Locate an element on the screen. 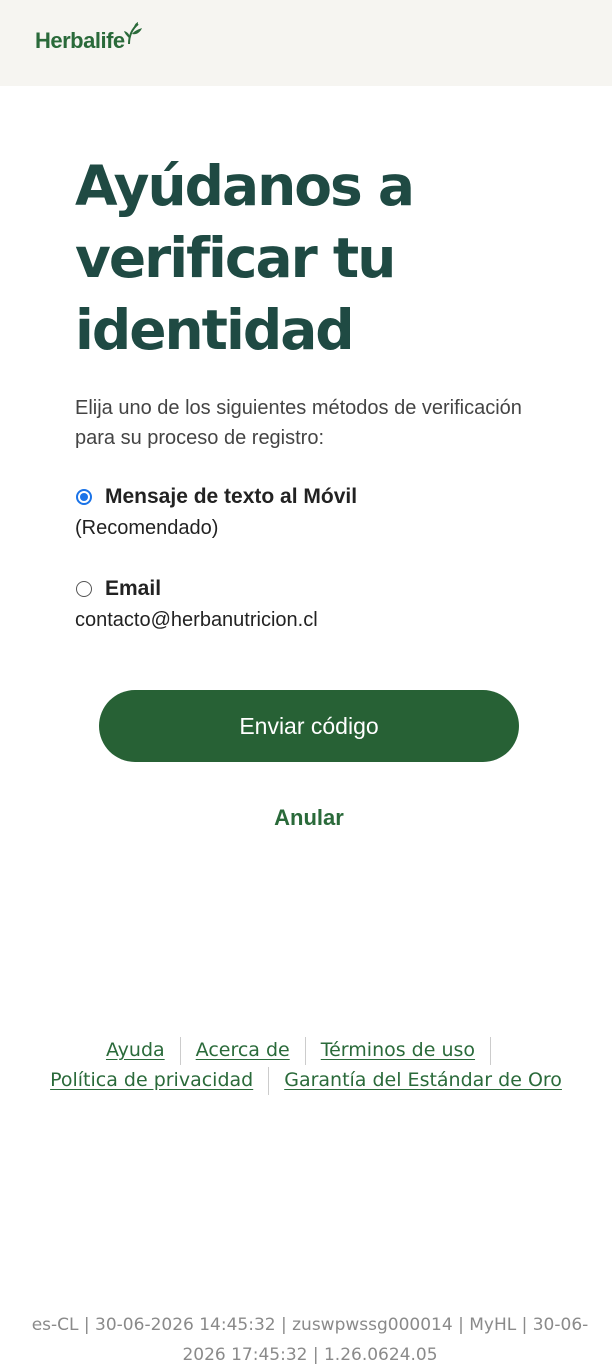 The width and height of the screenshot is (612, 1370). footer-link-privacy: Política de privacidad is located at coordinates (151, 1080).